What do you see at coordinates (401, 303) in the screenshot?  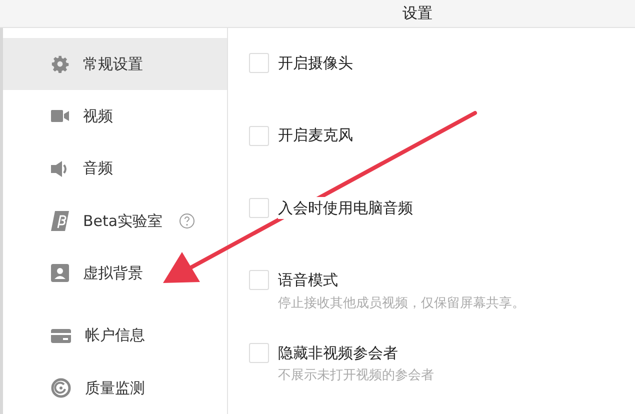 I see `option-description: 停止接收其他成员视频，仅保留屏幕共享。` at bounding box center [401, 303].